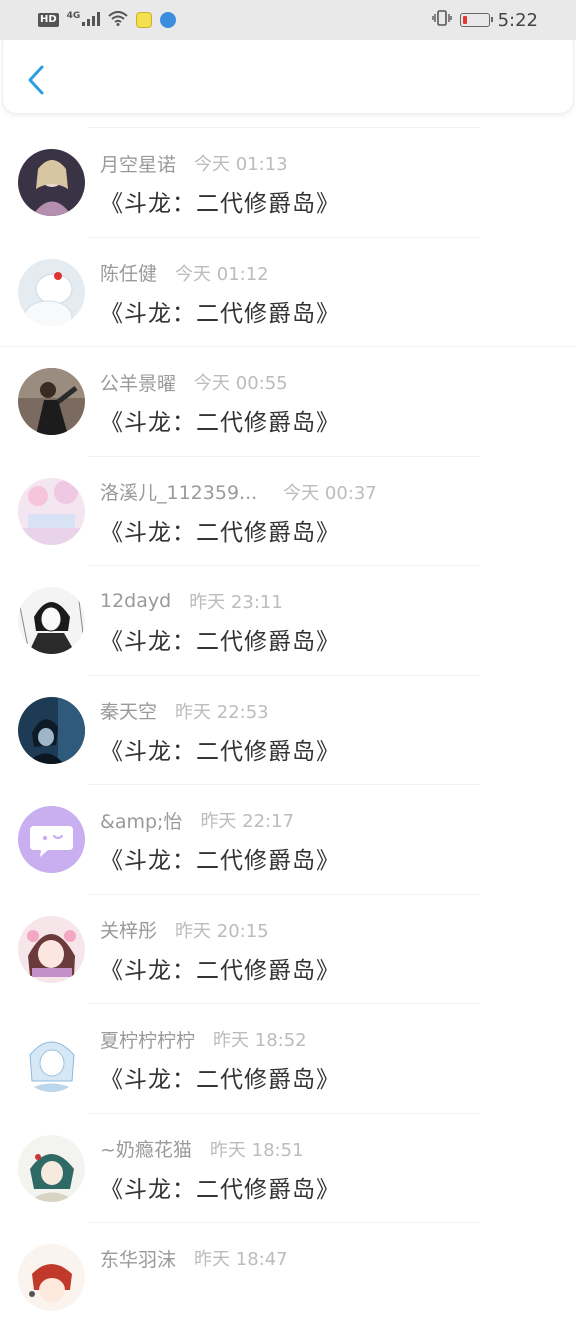 The image size is (576, 1333). What do you see at coordinates (91, 20) in the screenshot?
I see `signal-icon` at bounding box center [91, 20].